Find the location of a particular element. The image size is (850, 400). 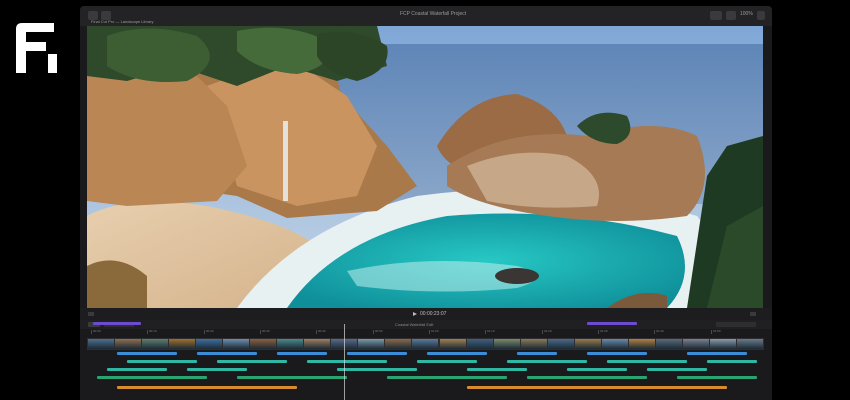

ruler-tick-label: 00:20 is located at coordinates (210, 331).